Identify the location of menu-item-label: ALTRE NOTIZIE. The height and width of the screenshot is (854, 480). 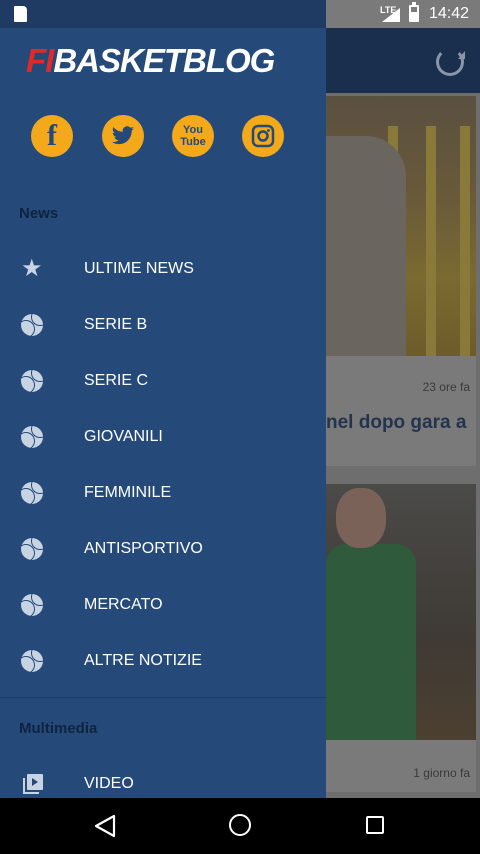
(143, 660).